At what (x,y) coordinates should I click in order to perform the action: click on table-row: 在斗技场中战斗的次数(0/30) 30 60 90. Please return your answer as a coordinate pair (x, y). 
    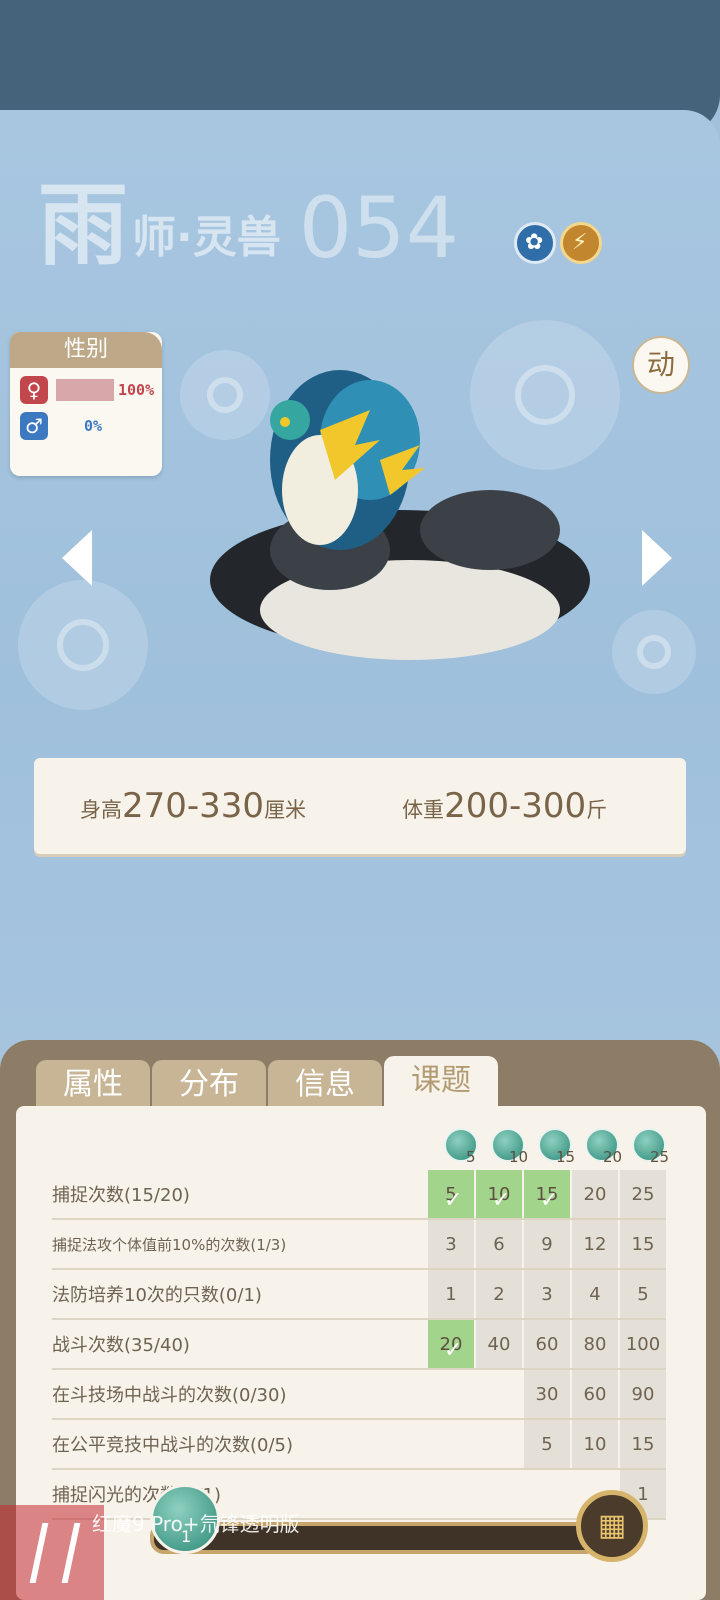
    Looking at the image, I should click on (359, 1394).